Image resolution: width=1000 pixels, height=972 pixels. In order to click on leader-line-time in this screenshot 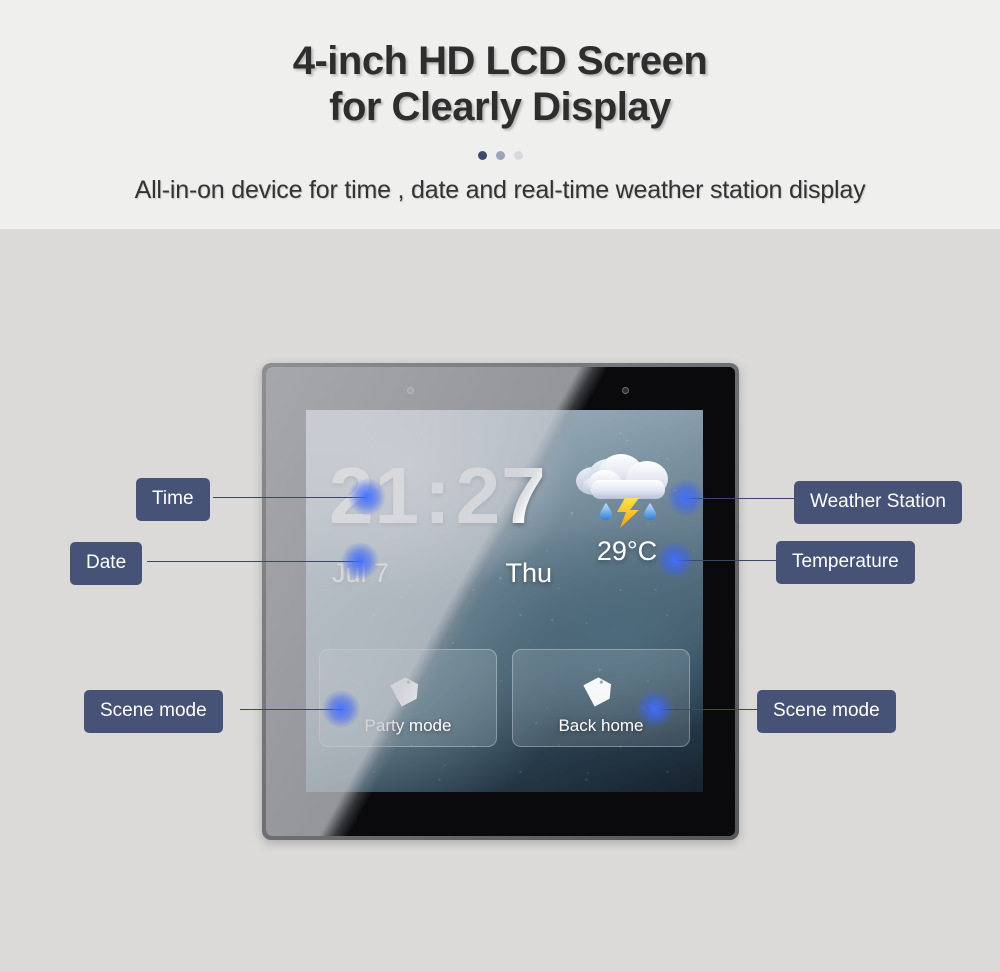, I will do `click(289, 497)`.